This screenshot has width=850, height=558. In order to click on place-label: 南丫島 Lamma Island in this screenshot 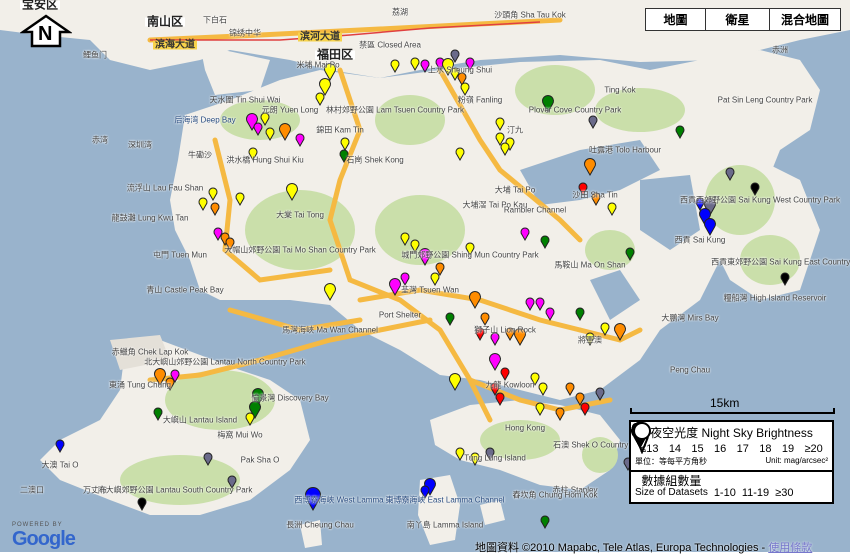, I will do `click(445, 525)`.